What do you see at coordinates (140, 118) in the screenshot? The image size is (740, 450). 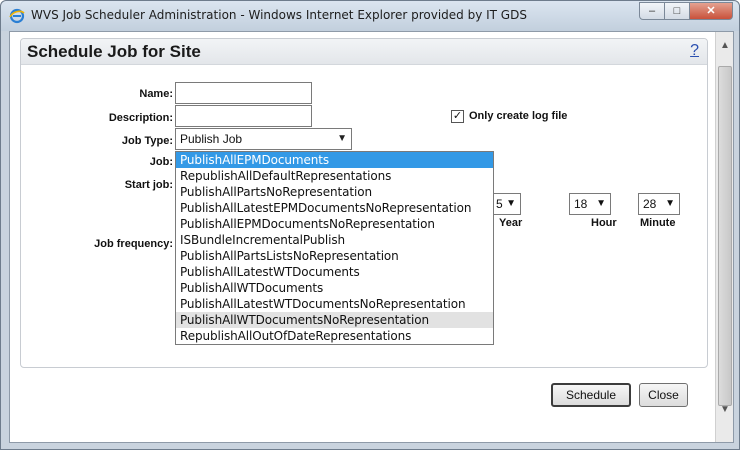 I see `description-label: Description:` at bounding box center [140, 118].